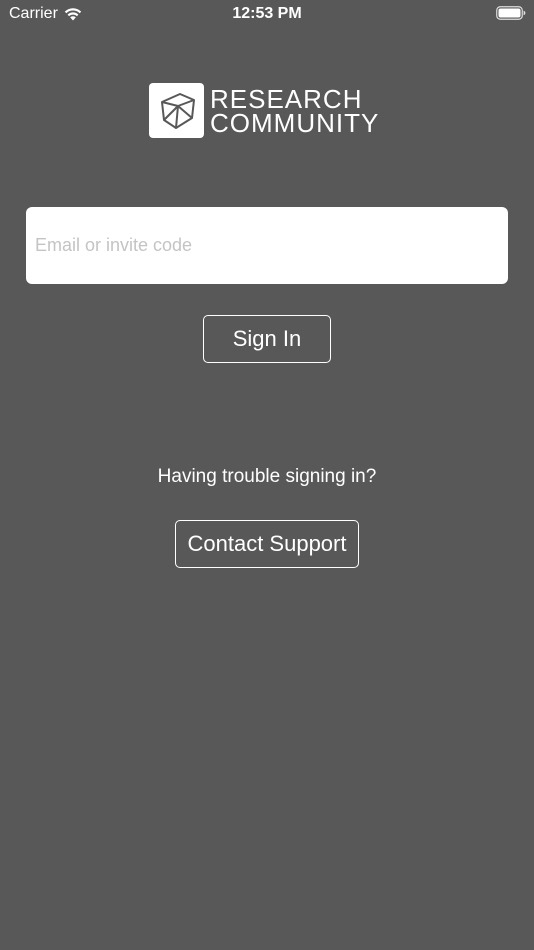 This screenshot has height=950, width=534. I want to click on contact-support-button: Contact Support, so click(267, 544).